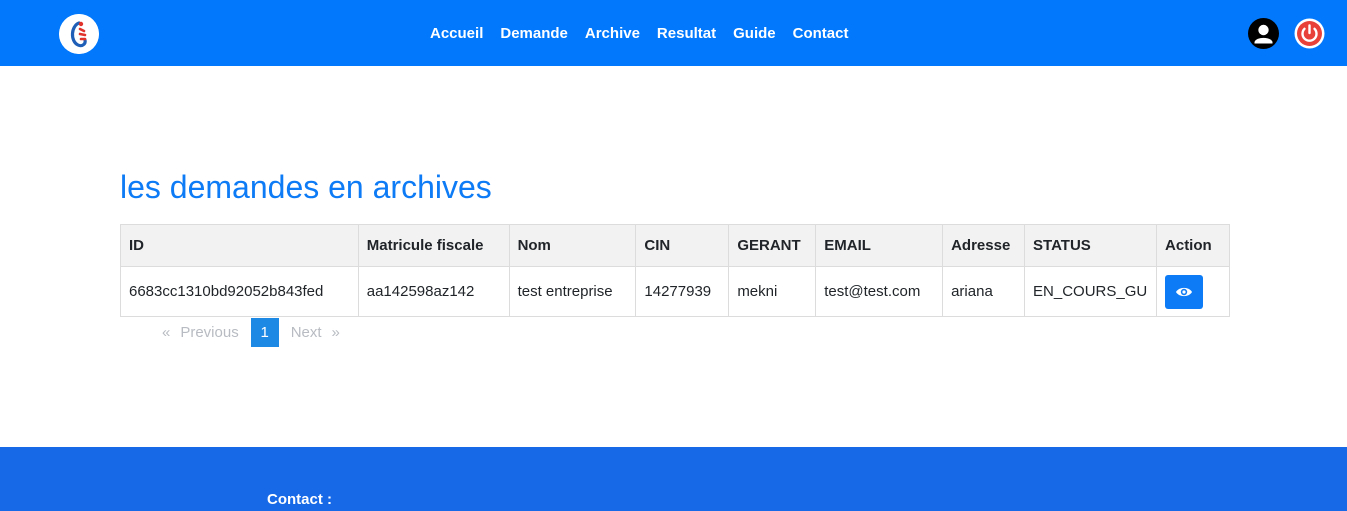 Image resolution: width=1347 pixels, height=511 pixels. I want to click on footer: Contact :, so click(673, 479).